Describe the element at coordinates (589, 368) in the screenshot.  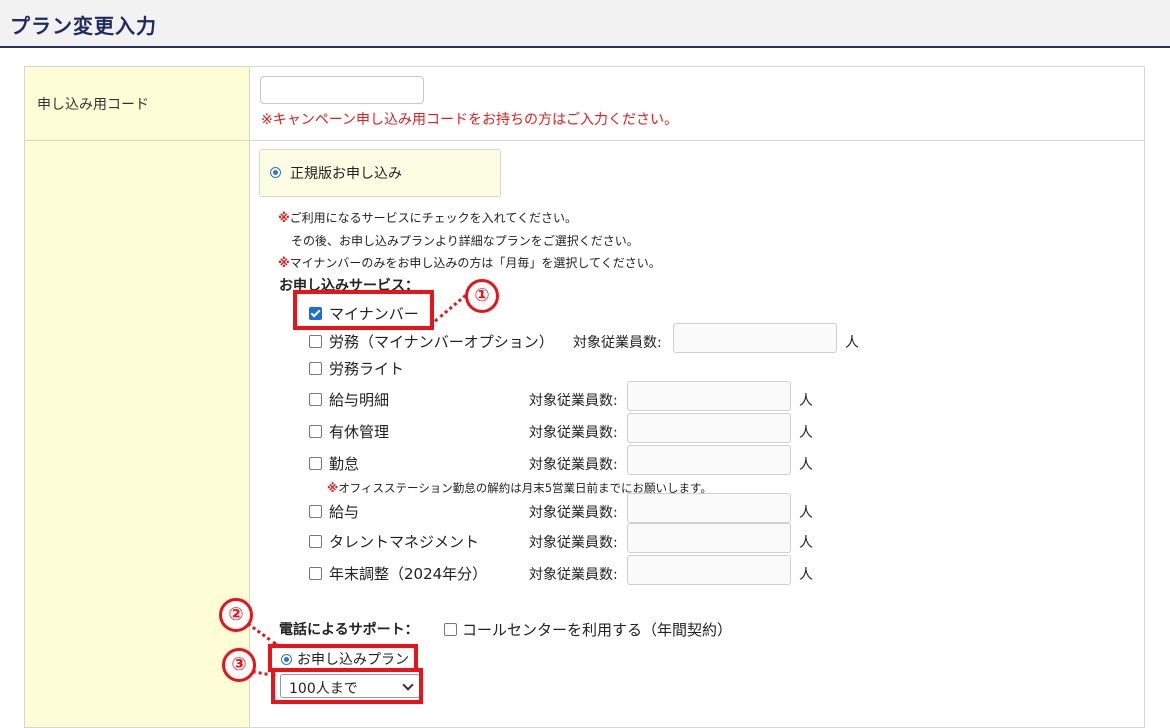
I see `service-row-labor-lite: 労務ライト` at that location.